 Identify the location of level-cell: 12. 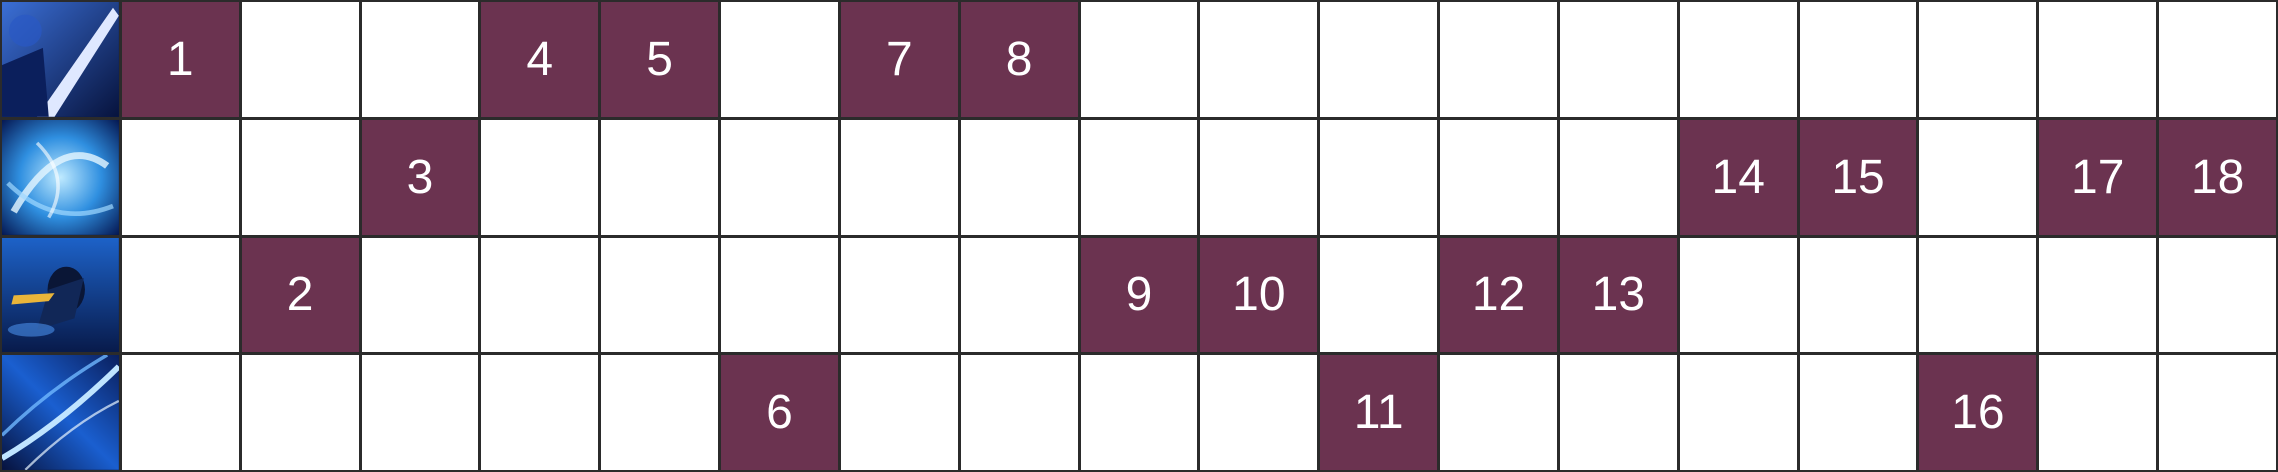
(1498, 295).